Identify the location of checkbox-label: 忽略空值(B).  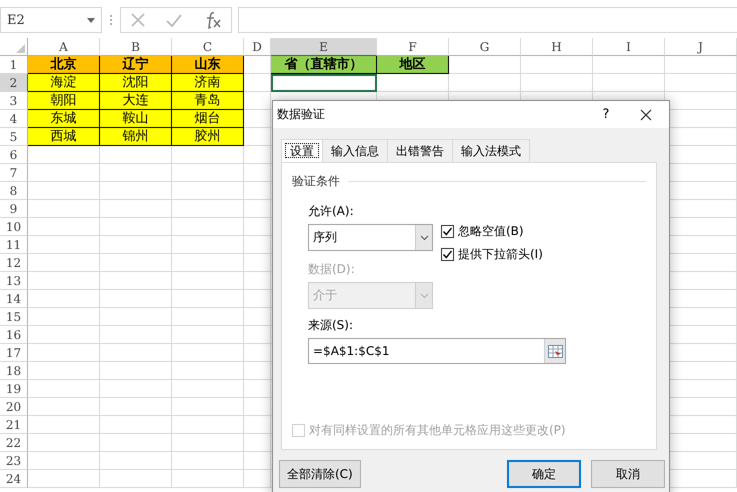
(491, 231).